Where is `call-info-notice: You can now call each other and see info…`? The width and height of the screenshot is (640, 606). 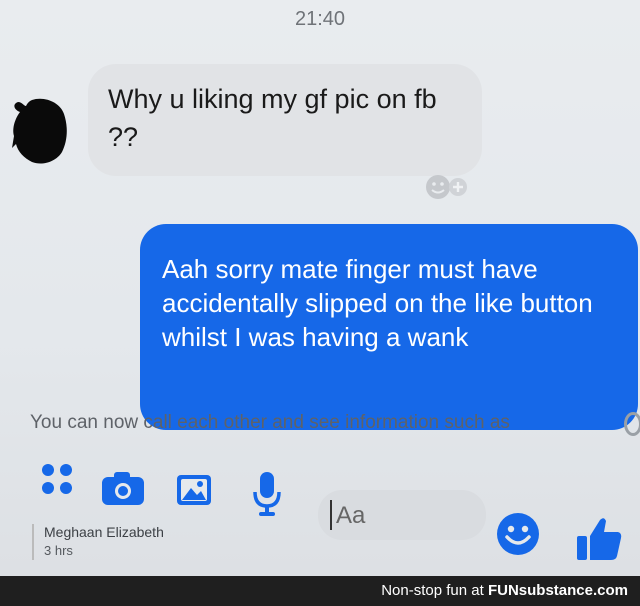
call-info-notice: You can now call each other and see info… is located at coordinates (270, 422).